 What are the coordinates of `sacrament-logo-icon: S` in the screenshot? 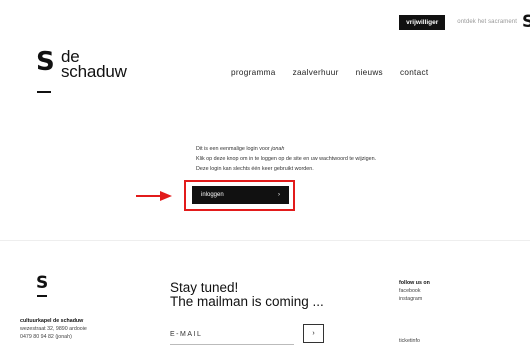 It's located at (526, 22).